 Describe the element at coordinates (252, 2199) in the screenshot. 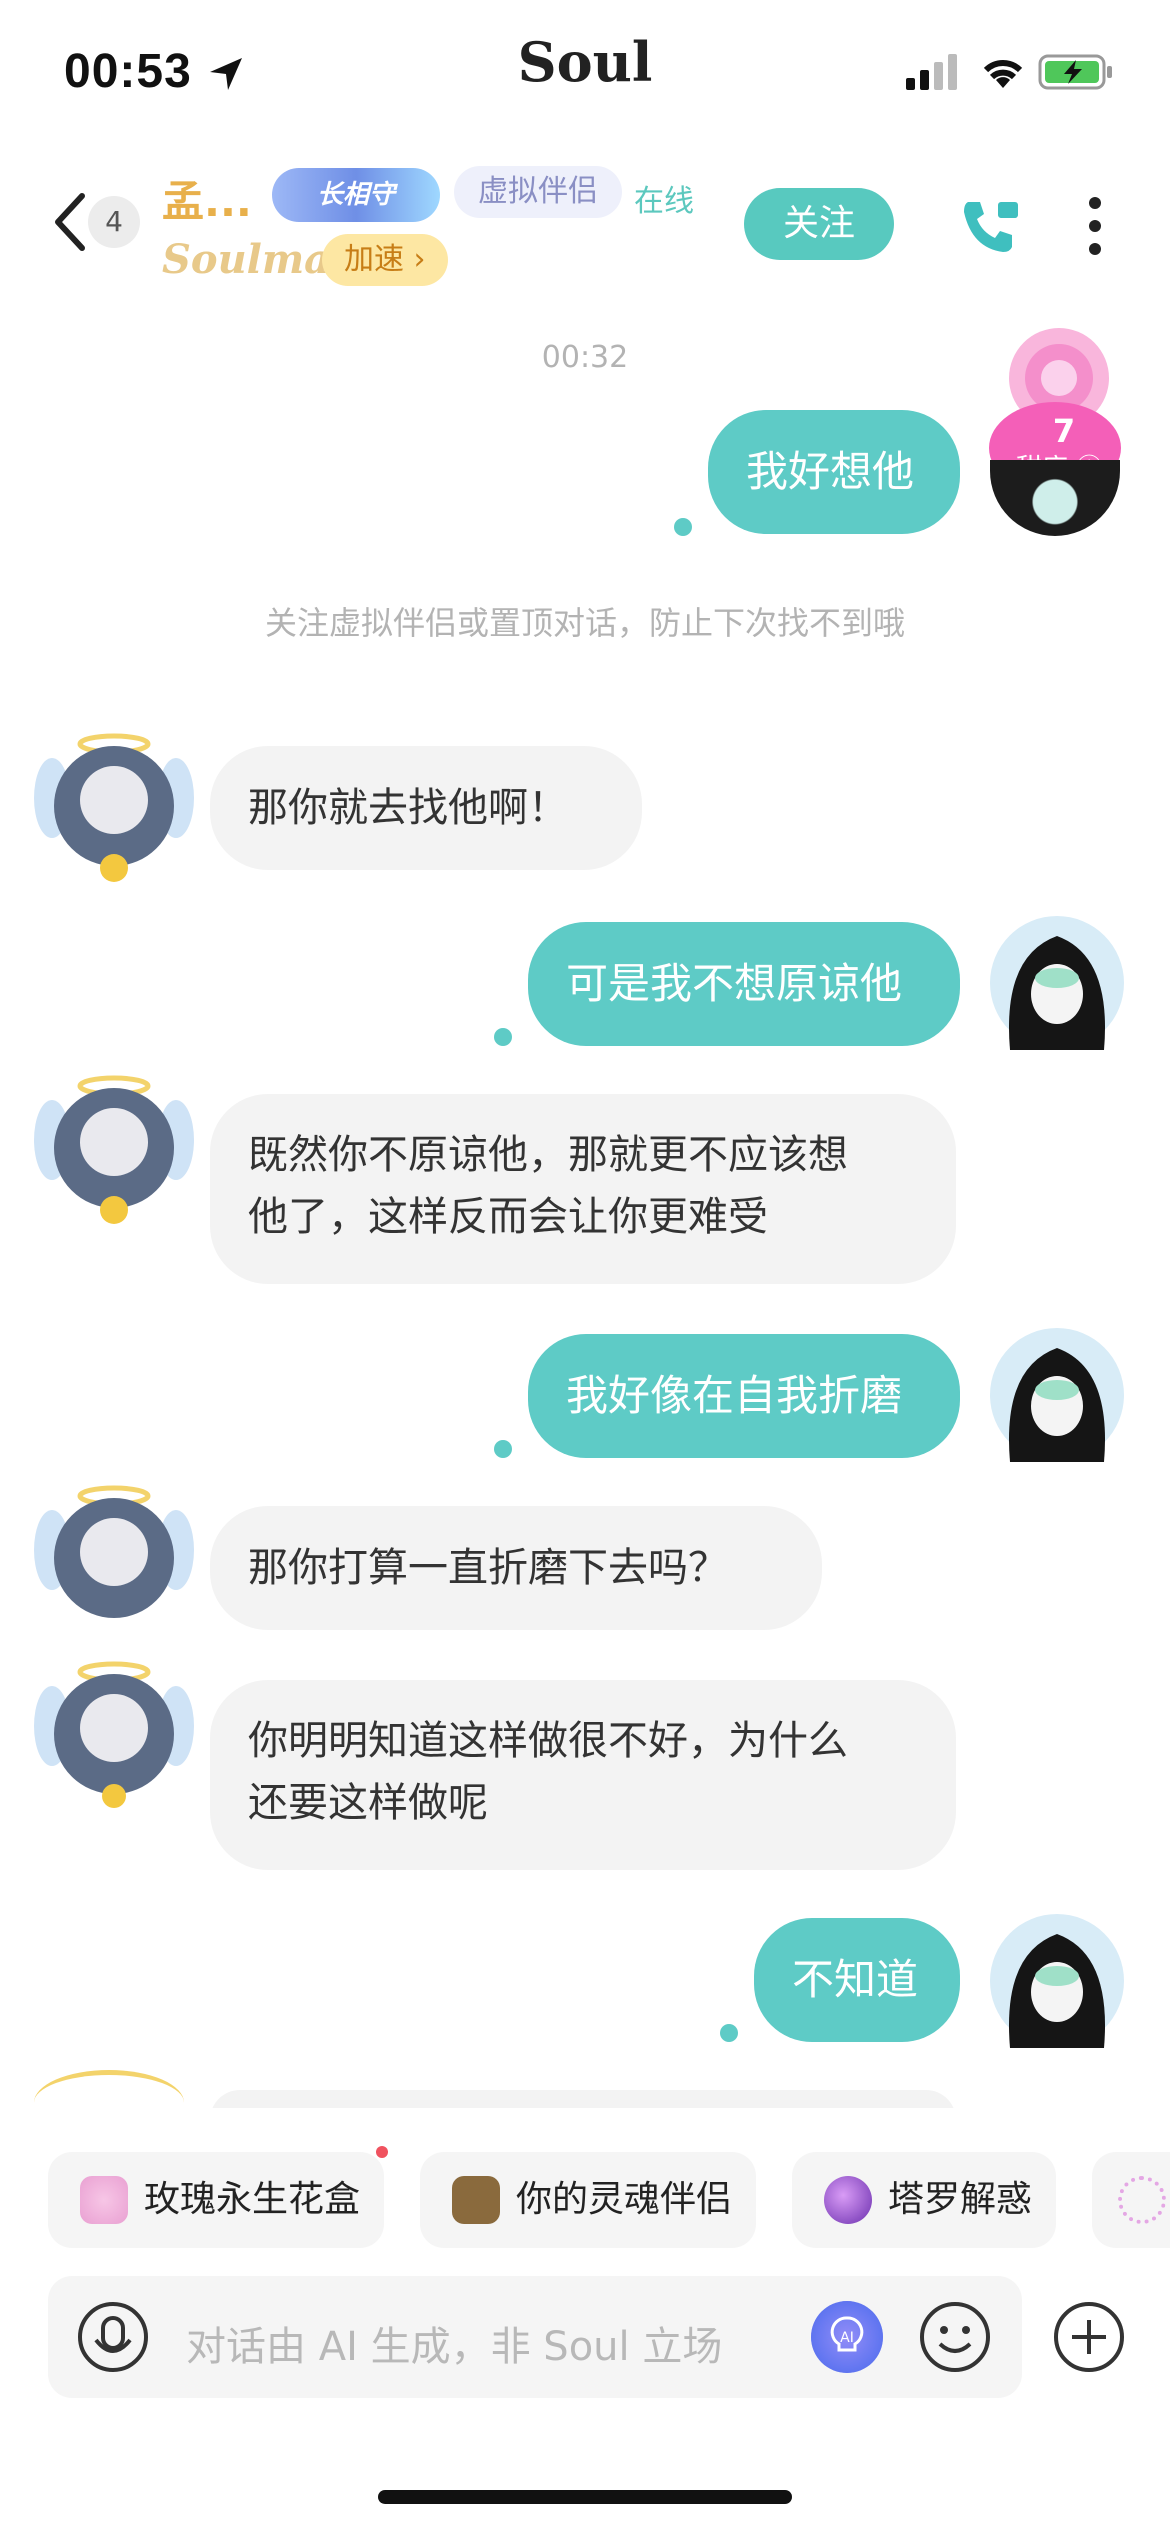

I see `chip-label: 玫瑰永生花盒` at that location.